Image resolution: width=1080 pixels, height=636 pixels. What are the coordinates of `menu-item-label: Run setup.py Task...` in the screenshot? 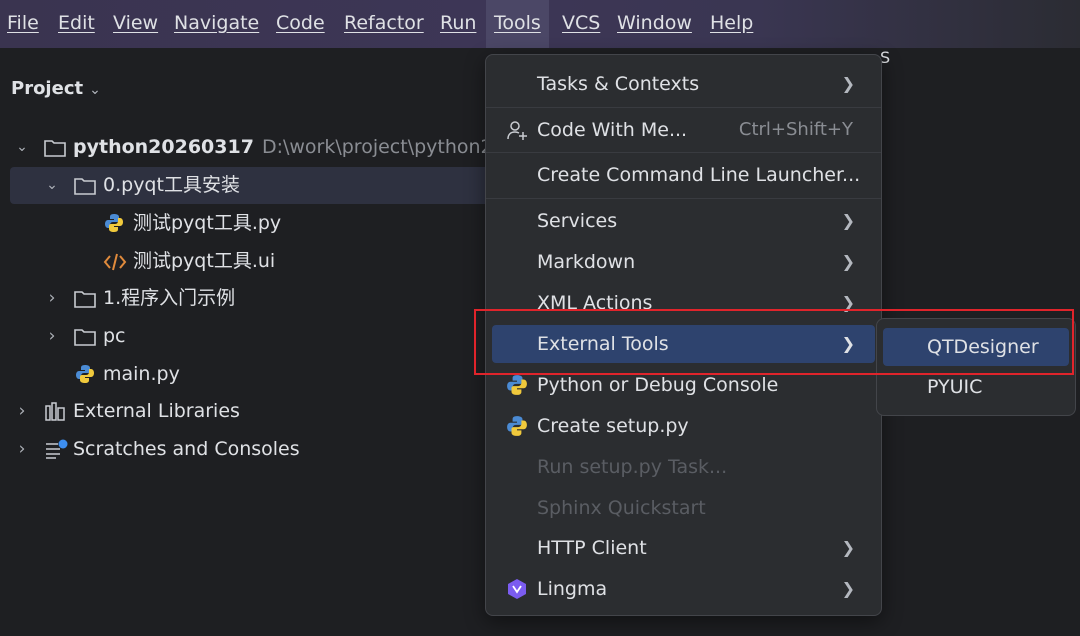 It's located at (632, 467).